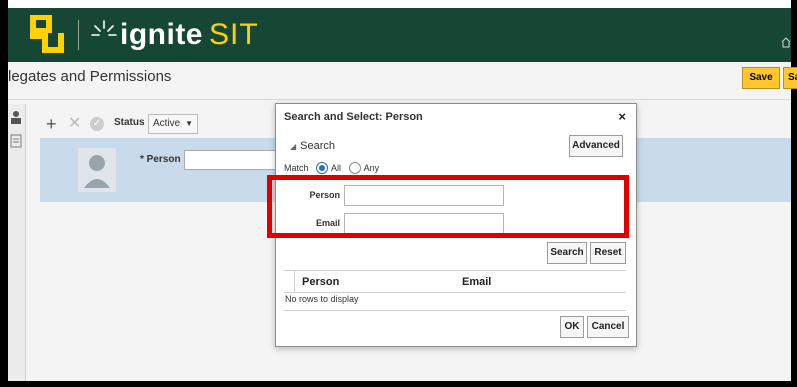 This screenshot has height=387, width=797. Describe the element at coordinates (399, 99) in the screenshot. I see `title-divider` at that location.